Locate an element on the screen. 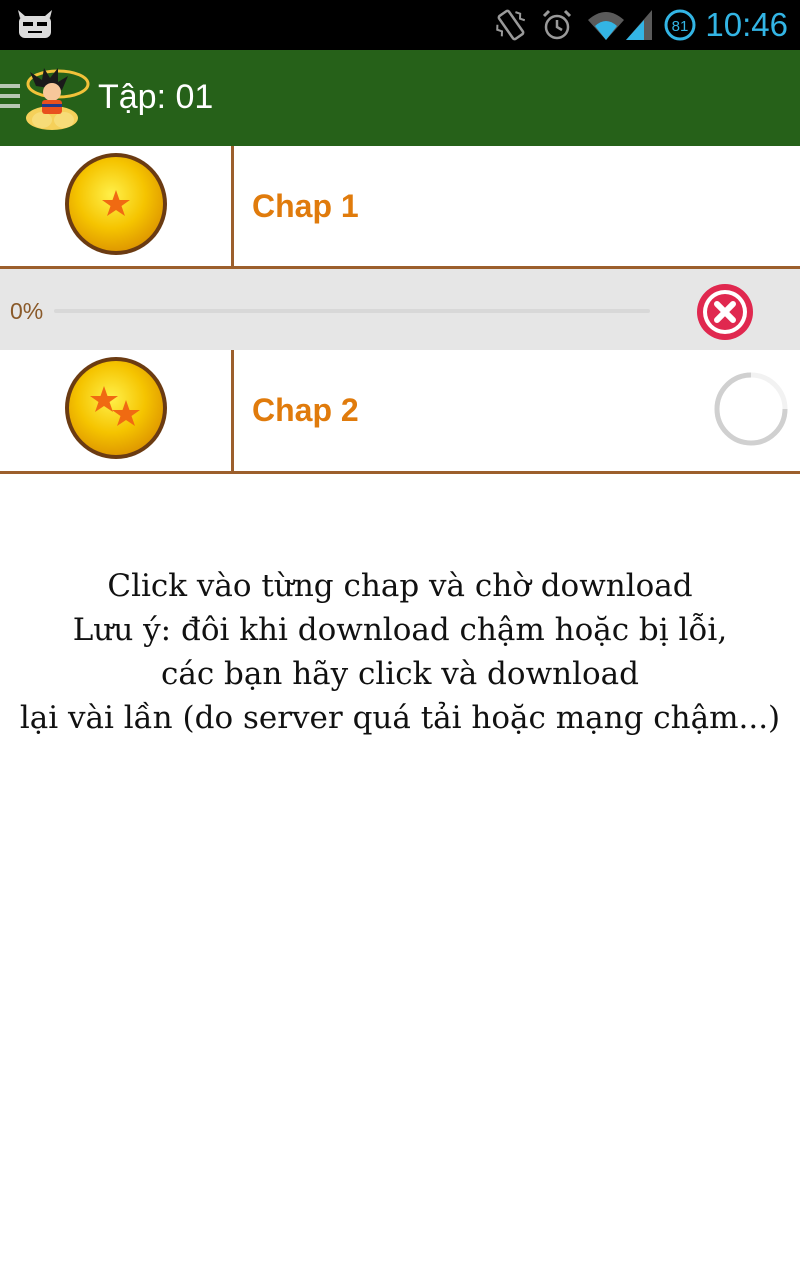 The image size is (800, 1280). vibrate-icon is located at coordinates (511, 25).